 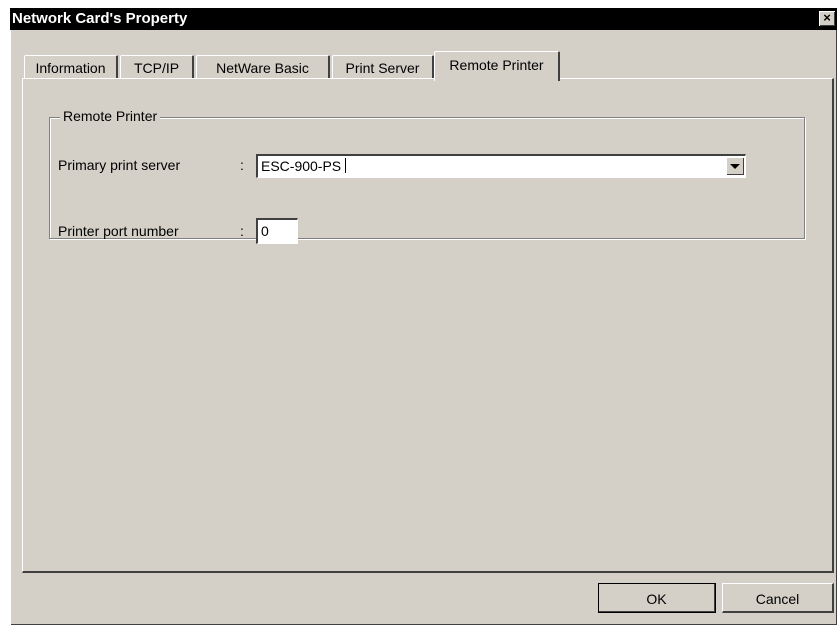 I want to click on tab-netware-basic: NetWare Basic, so click(x=263, y=67).